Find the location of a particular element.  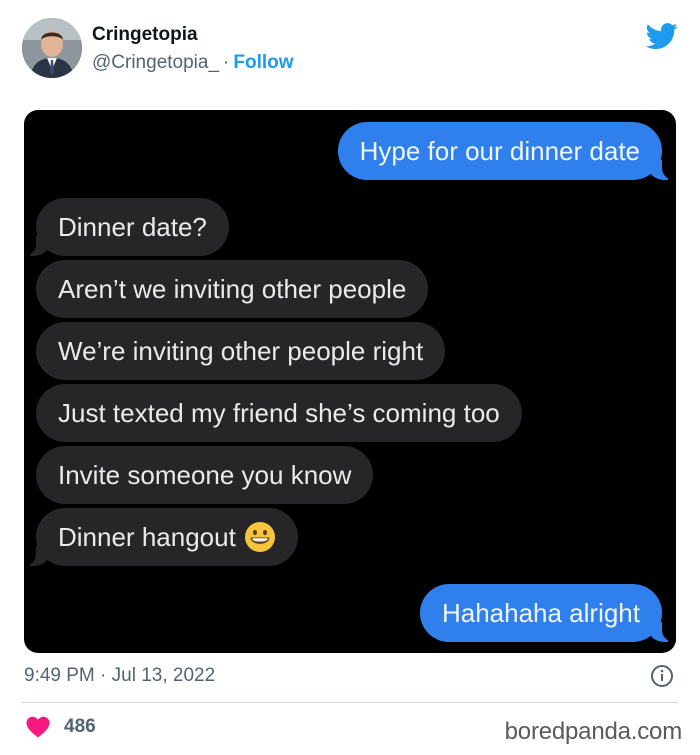

chat-bubble-received: Dinner hangout is located at coordinates (161, 537).